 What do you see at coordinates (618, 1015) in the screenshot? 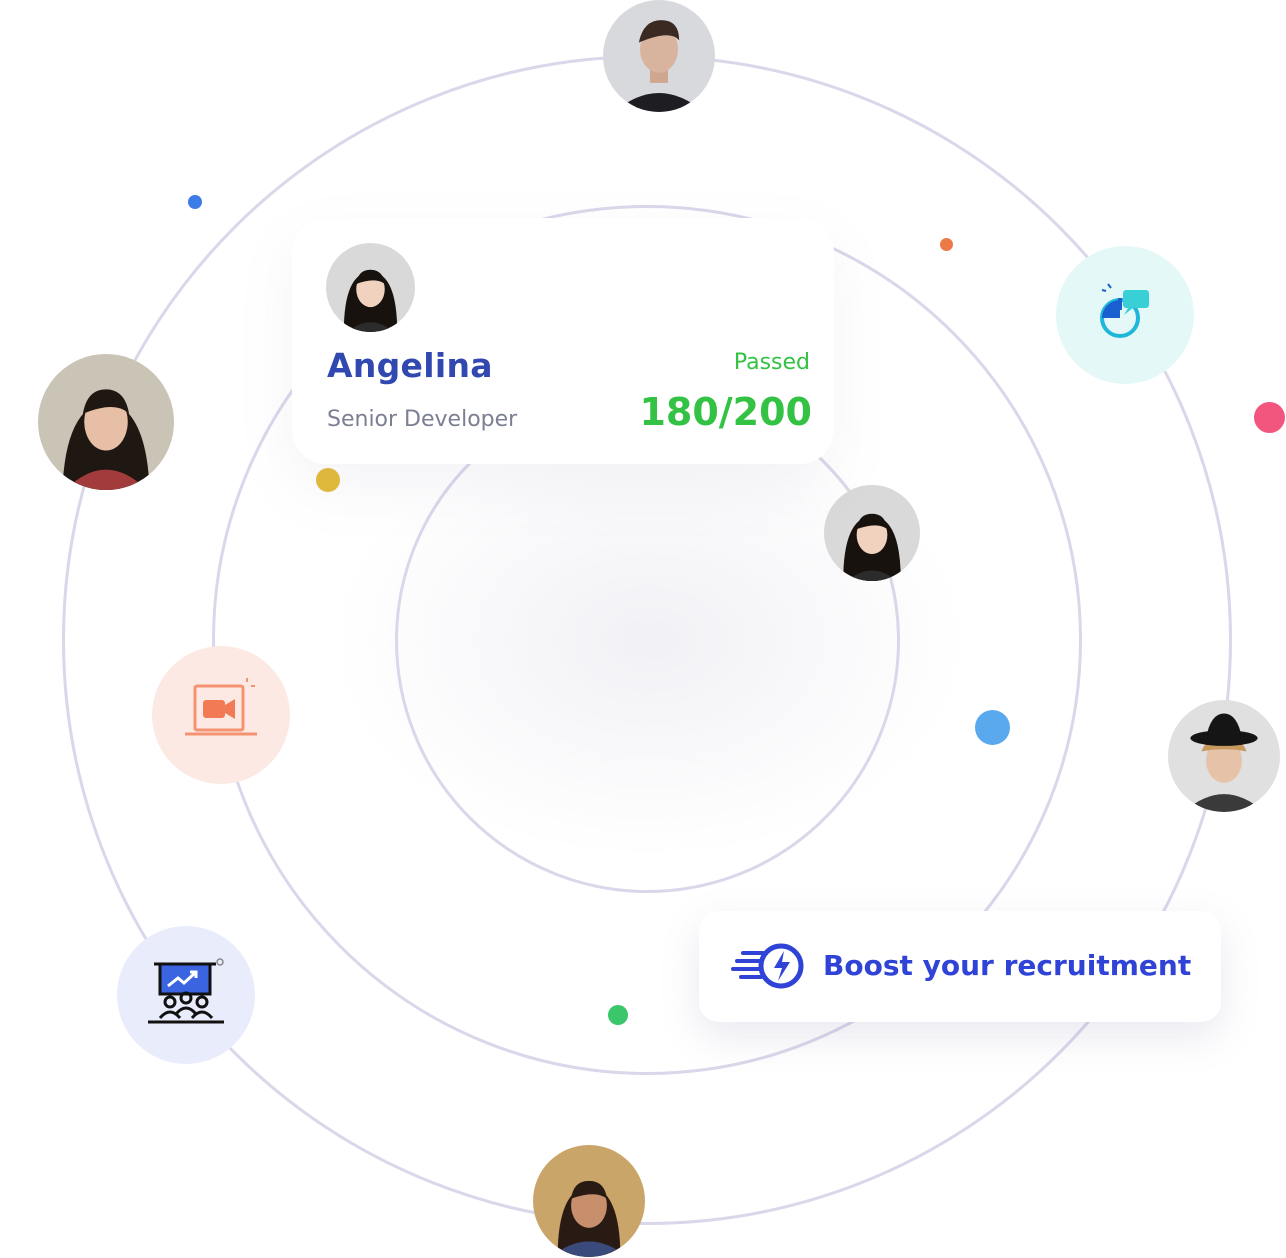
I see `dot-green` at bounding box center [618, 1015].